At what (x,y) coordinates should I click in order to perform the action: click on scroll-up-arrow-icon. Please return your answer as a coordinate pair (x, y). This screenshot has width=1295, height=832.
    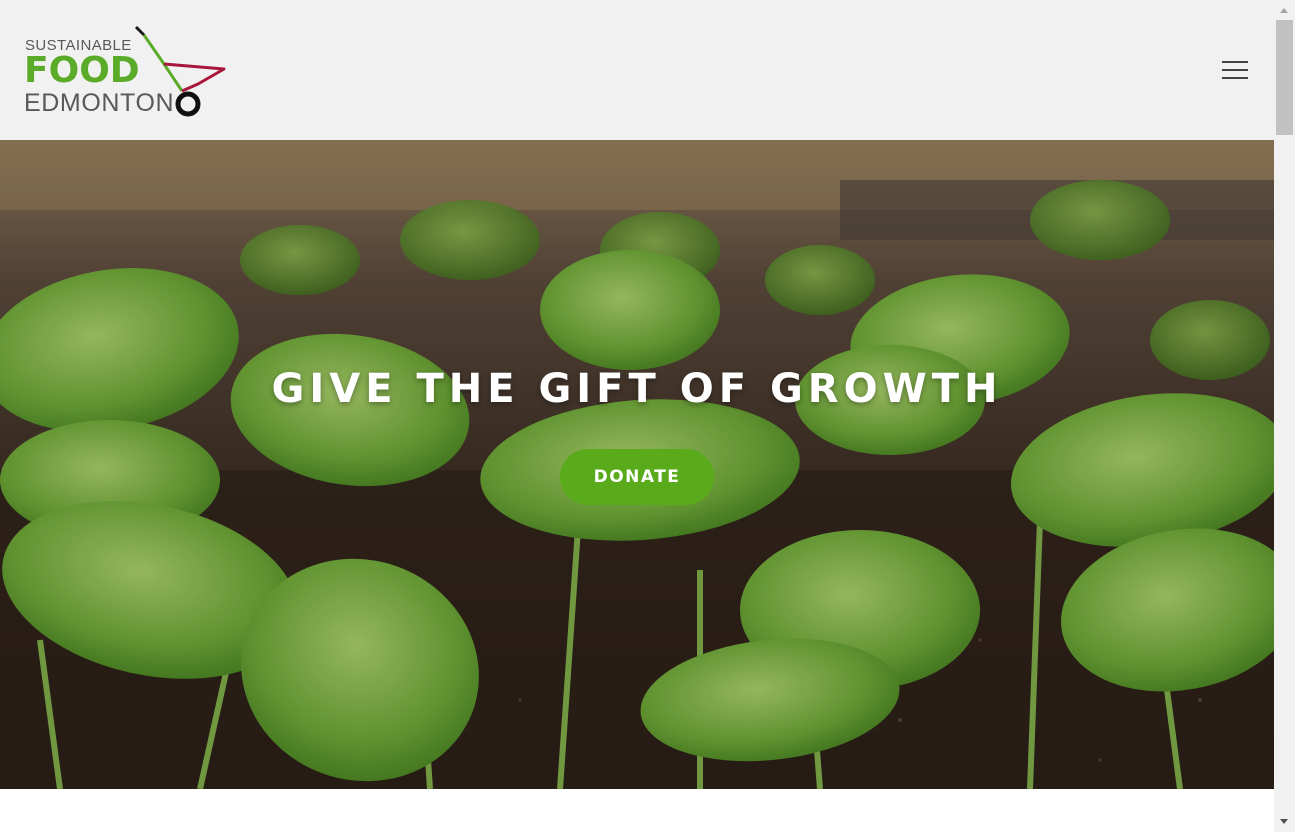
    Looking at the image, I should click on (1284, 10).